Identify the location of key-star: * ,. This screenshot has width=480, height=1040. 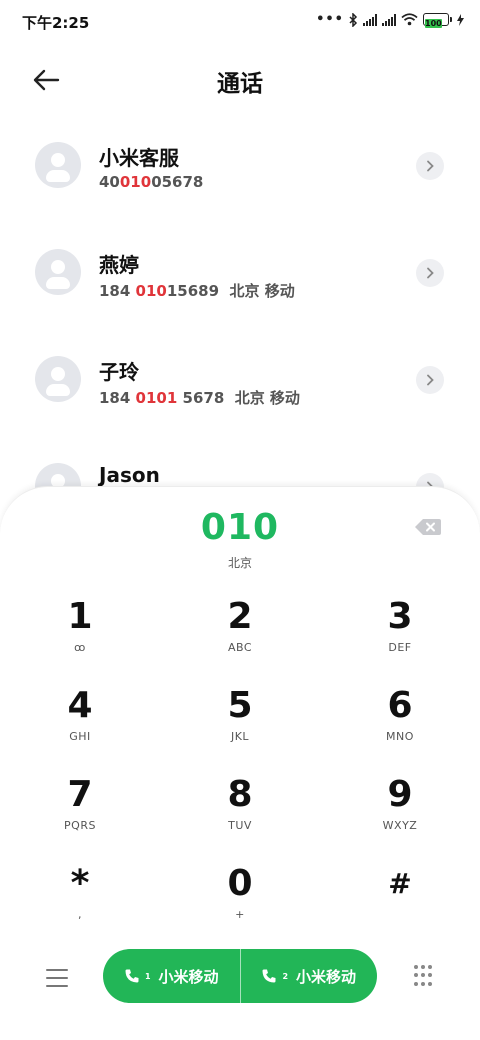
(80, 904).